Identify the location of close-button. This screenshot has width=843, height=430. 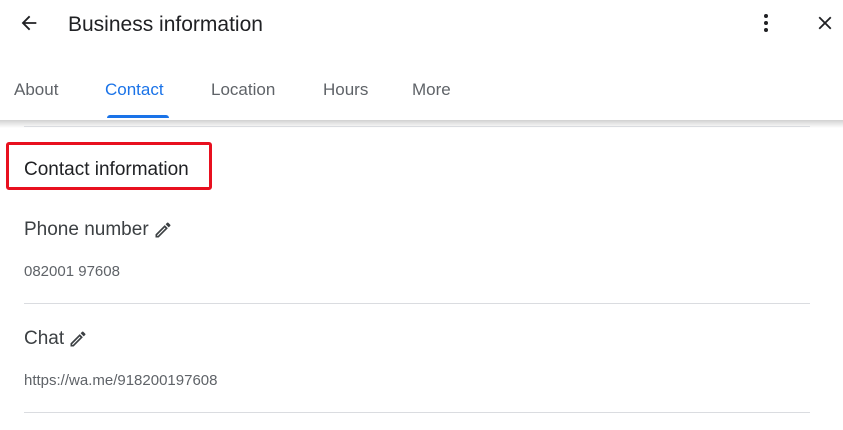
(825, 25).